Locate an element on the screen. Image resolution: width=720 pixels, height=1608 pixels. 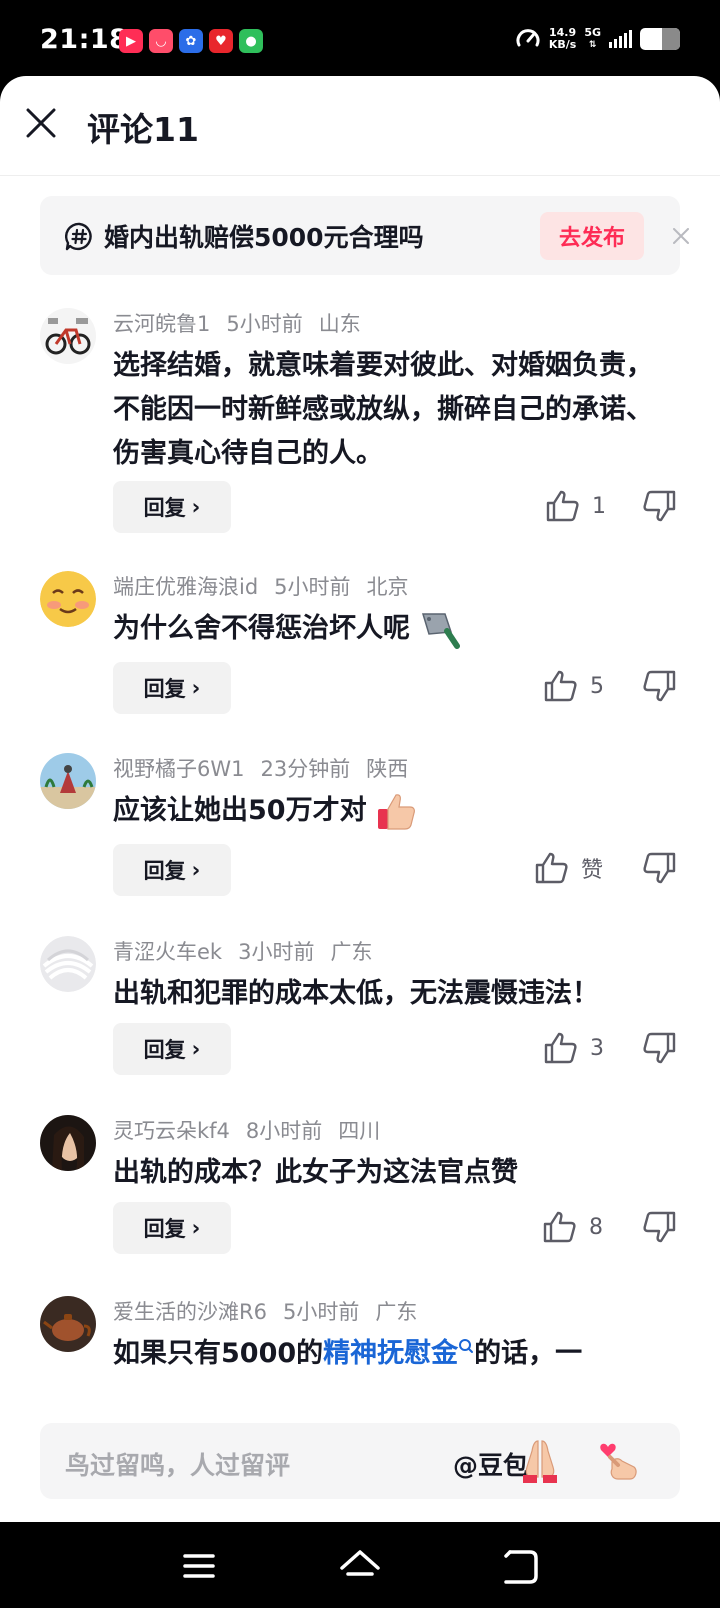
comment-time: 3小时前 is located at coordinates (276, 952).